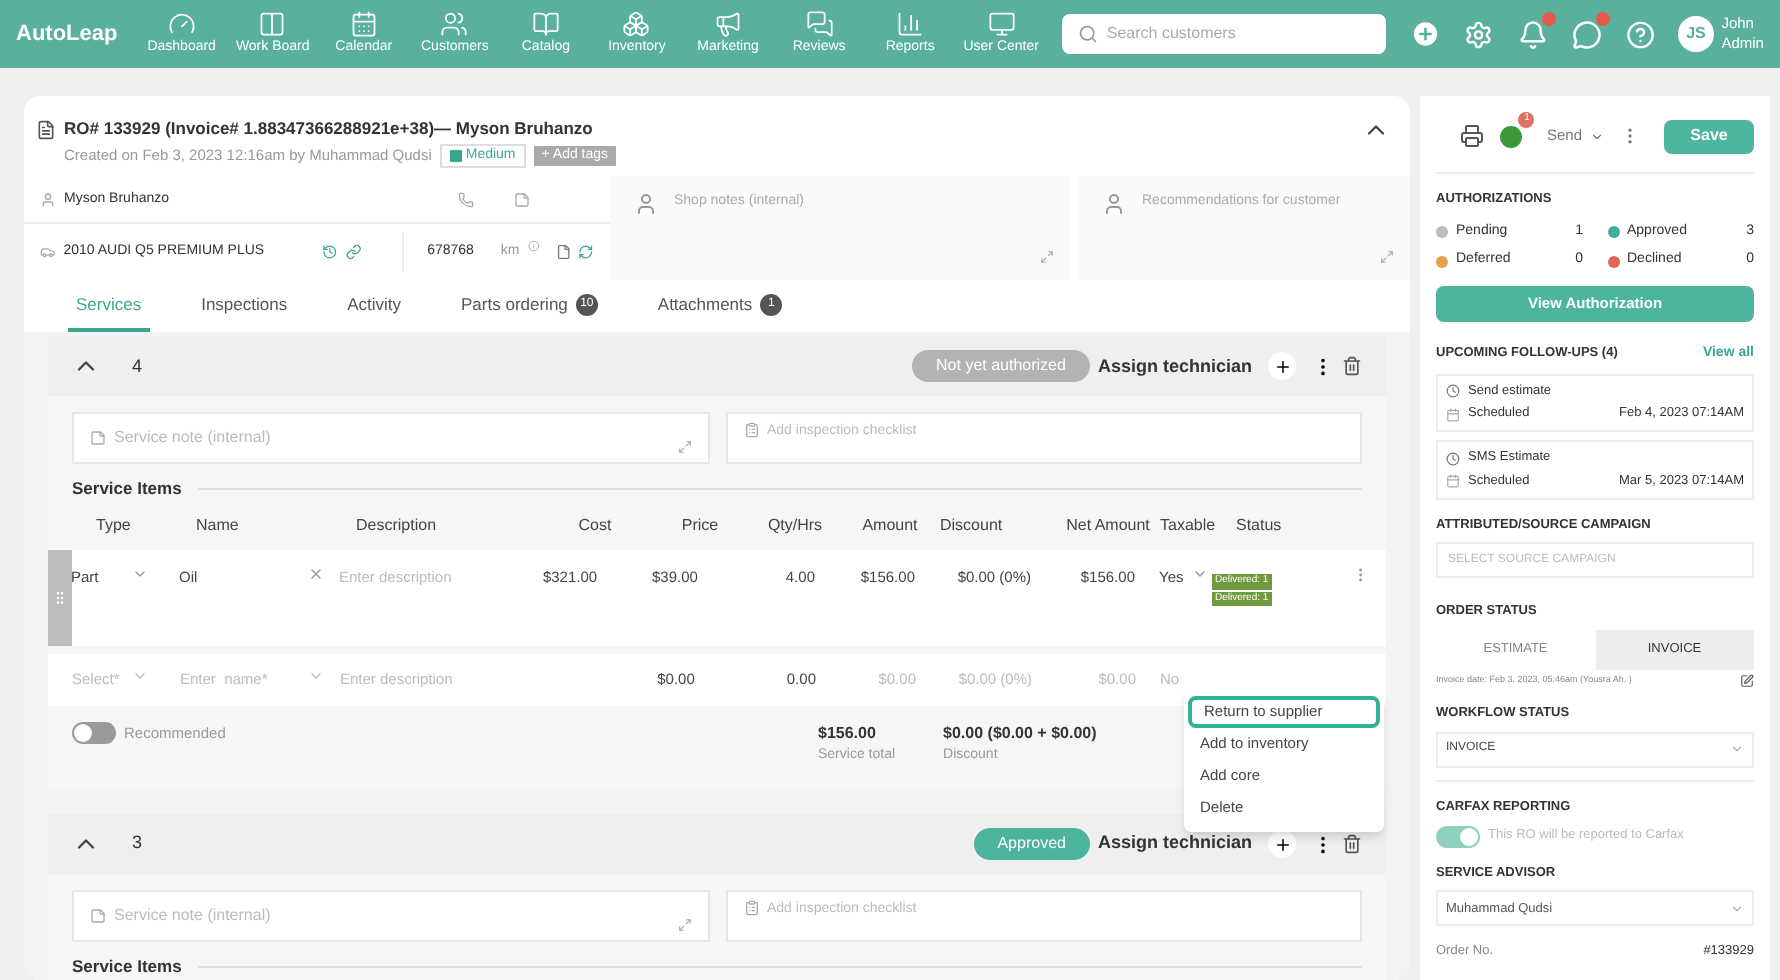 Image resolution: width=1780 pixels, height=980 pixels. I want to click on save-button: Save, so click(1709, 136).